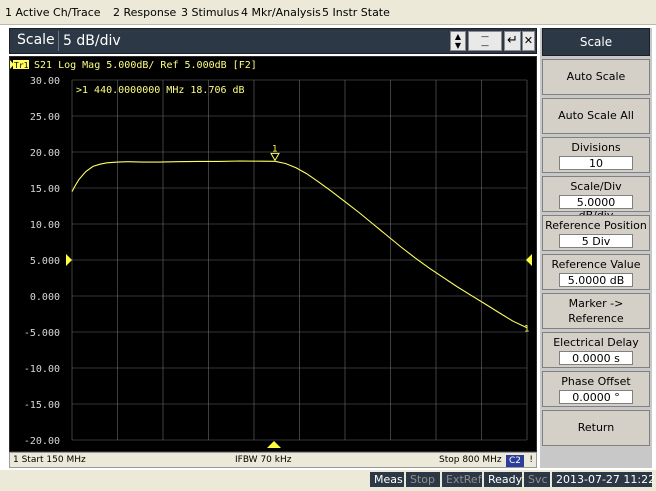 This screenshot has height=491, width=656. I want to click on y-tick-label: -20.00, so click(42, 441).